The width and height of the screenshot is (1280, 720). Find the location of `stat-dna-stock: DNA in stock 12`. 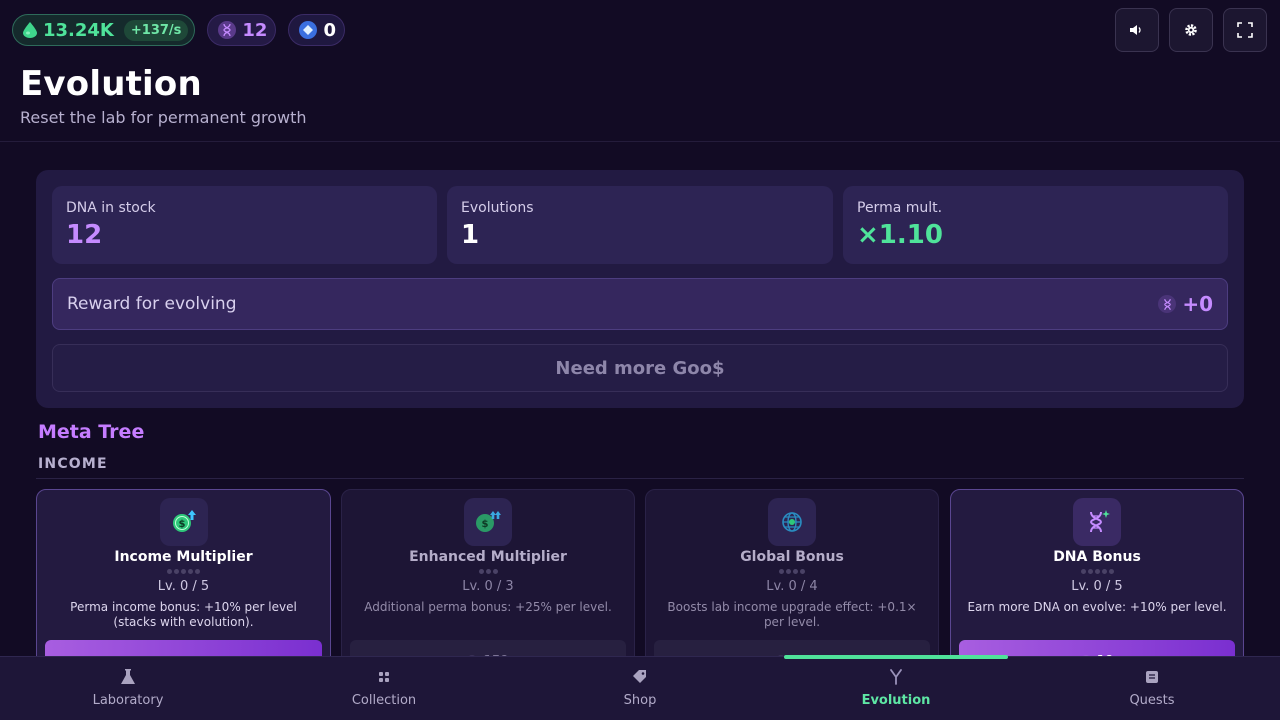

stat-dna-stock: DNA in stock 12 is located at coordinates (244, 225).